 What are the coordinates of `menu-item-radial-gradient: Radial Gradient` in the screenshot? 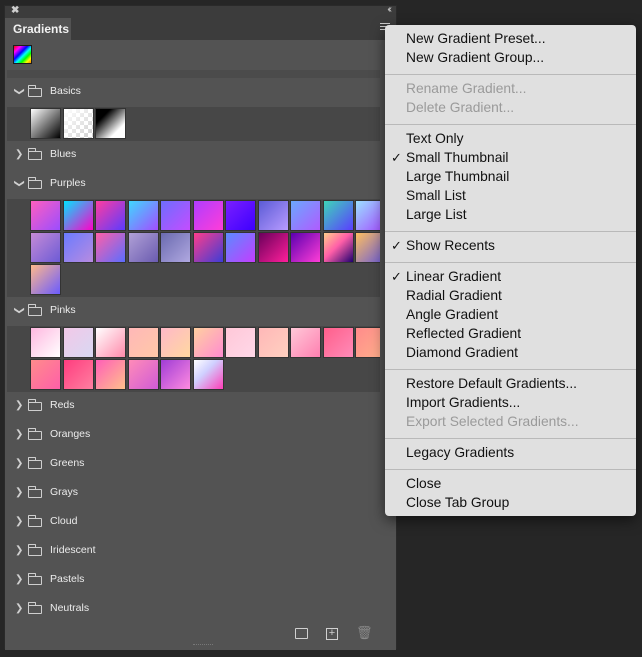 It's located at (454, 295).